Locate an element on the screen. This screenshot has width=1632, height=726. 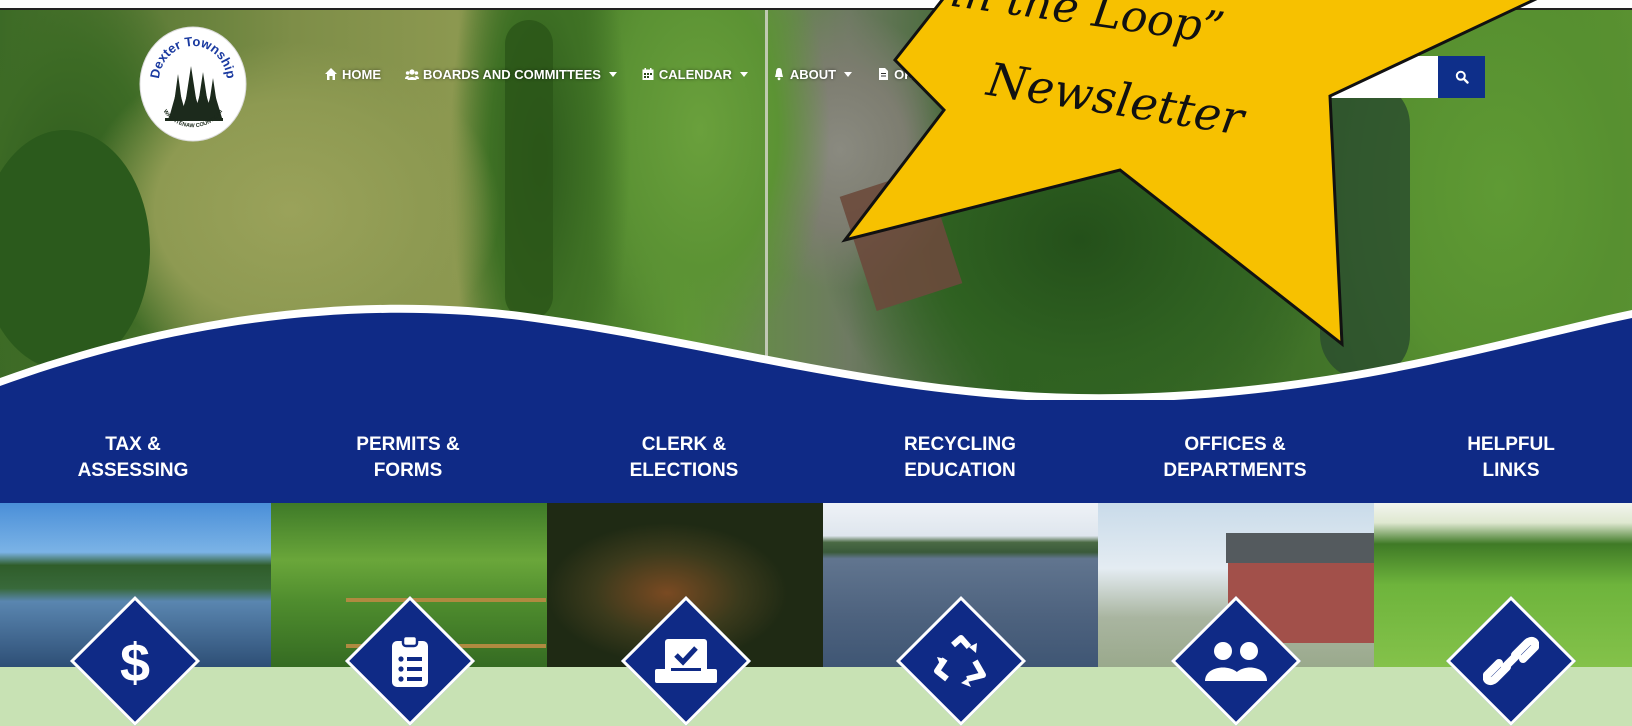
nav-item-about: ABOUT is located at coordinates (812, 74).